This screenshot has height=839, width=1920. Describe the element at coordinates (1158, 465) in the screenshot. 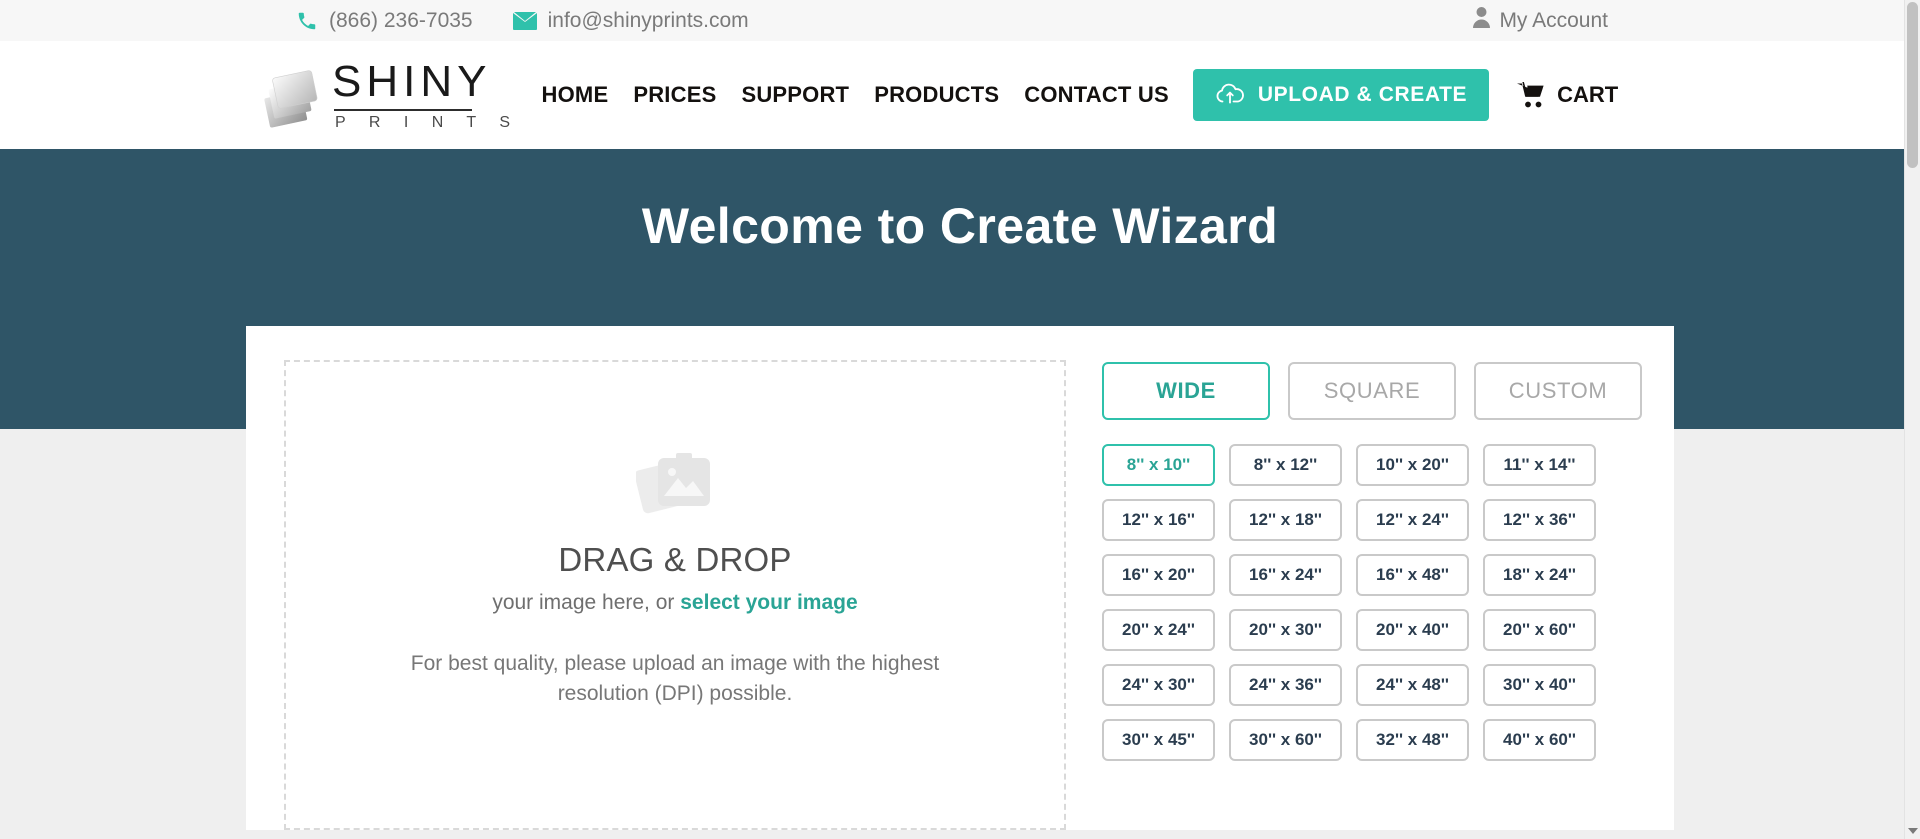

I see `size-option: 8'' x 10''` at that location.